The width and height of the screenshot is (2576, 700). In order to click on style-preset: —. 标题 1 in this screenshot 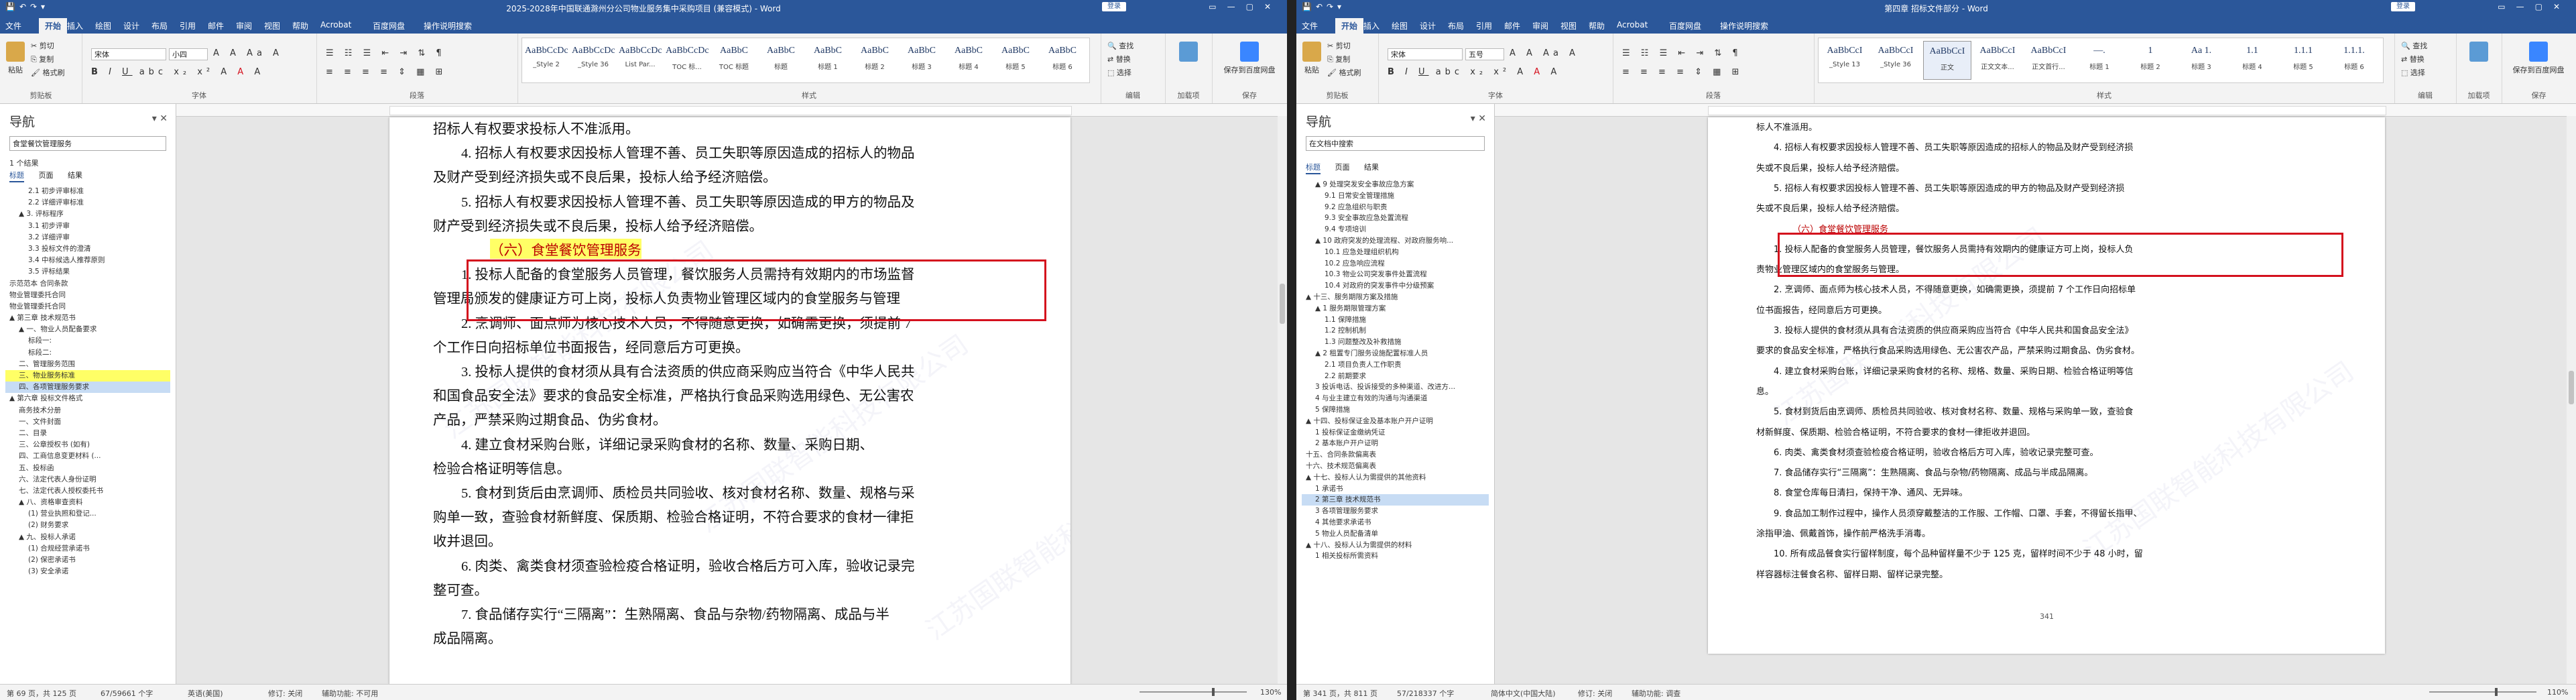, I will do `click(2100, 59)`.